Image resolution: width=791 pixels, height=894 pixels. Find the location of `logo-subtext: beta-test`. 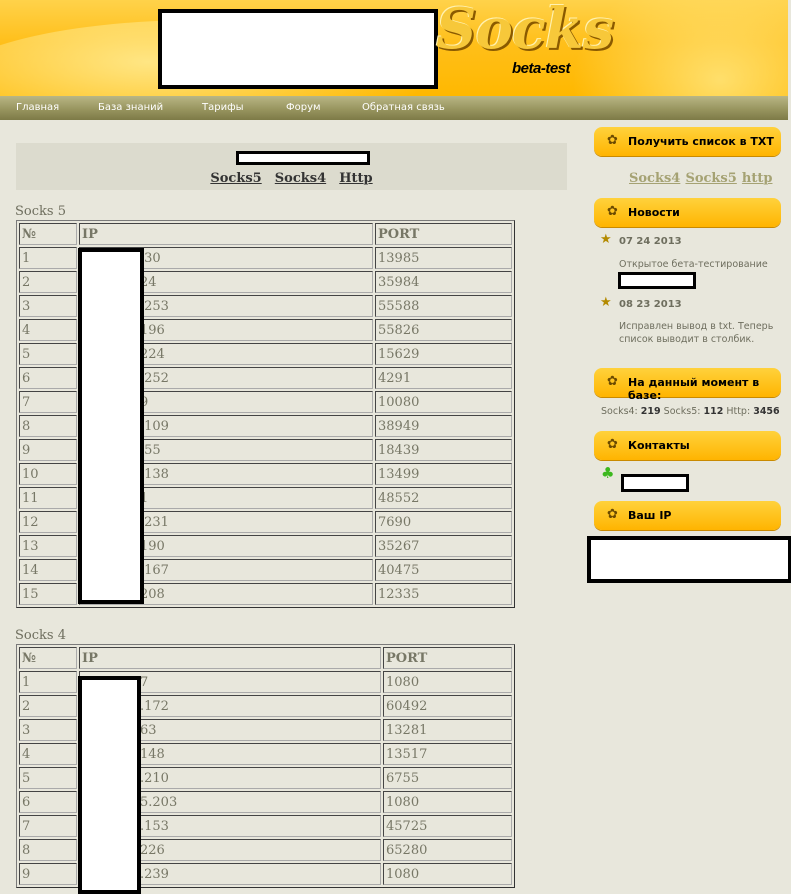

logo-subtext: beta-test is located at coordinates (541, 68).